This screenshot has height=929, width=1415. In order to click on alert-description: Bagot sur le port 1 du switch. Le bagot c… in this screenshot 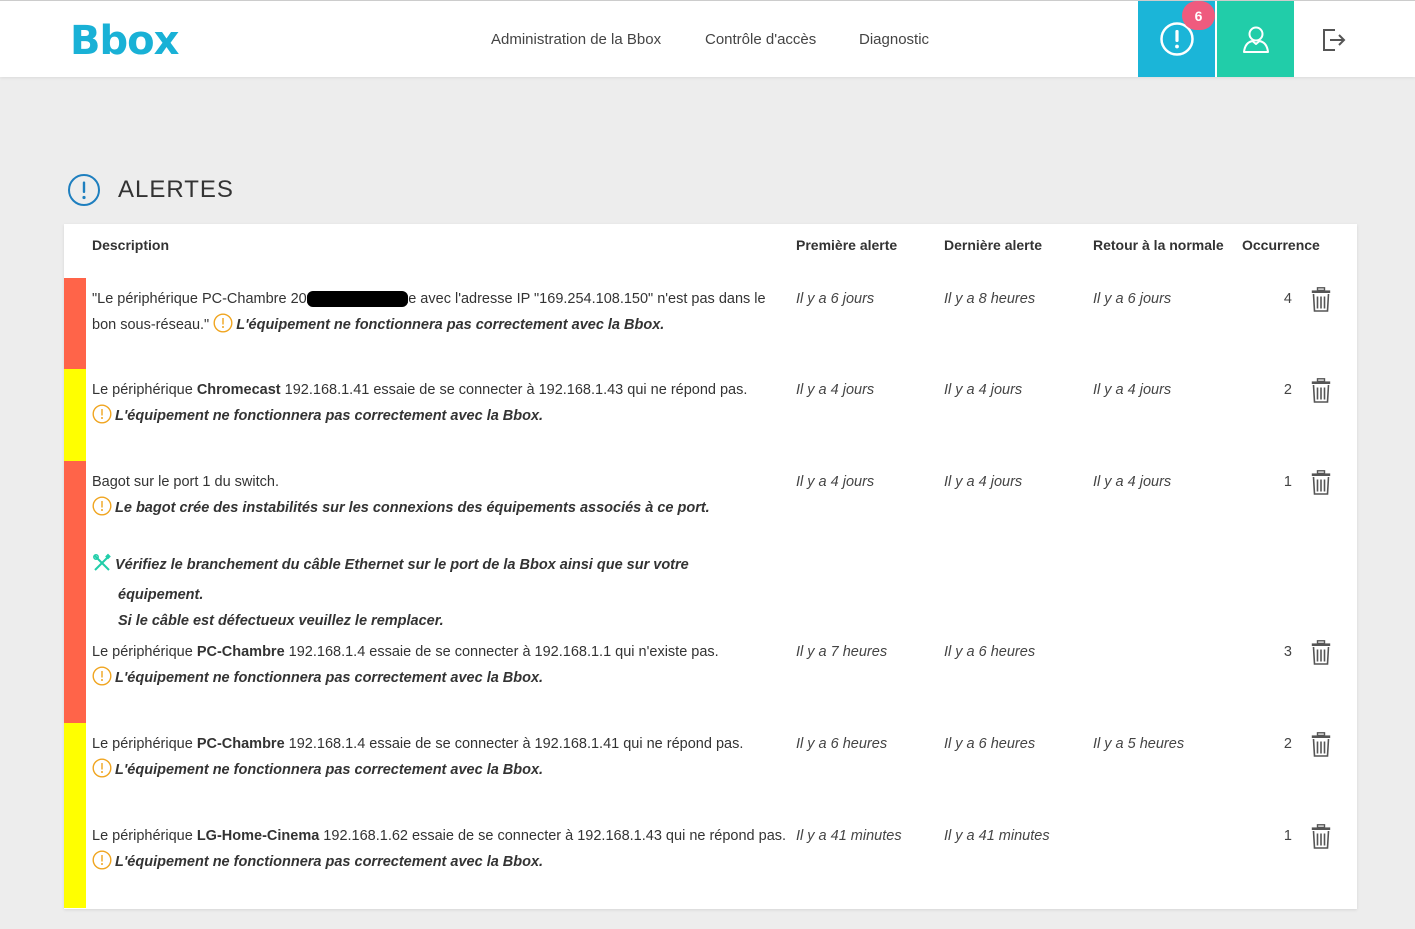, I will do `click(442, 551)`.